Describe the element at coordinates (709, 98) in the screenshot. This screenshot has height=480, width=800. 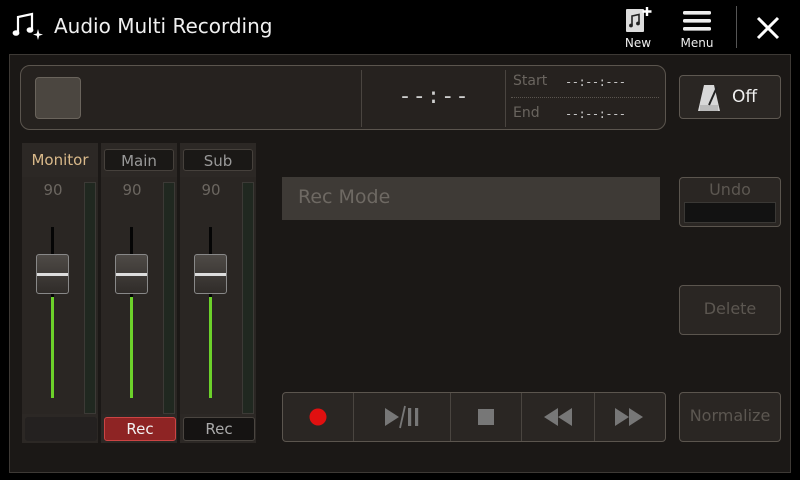
I see `metronome-icon` at that location.